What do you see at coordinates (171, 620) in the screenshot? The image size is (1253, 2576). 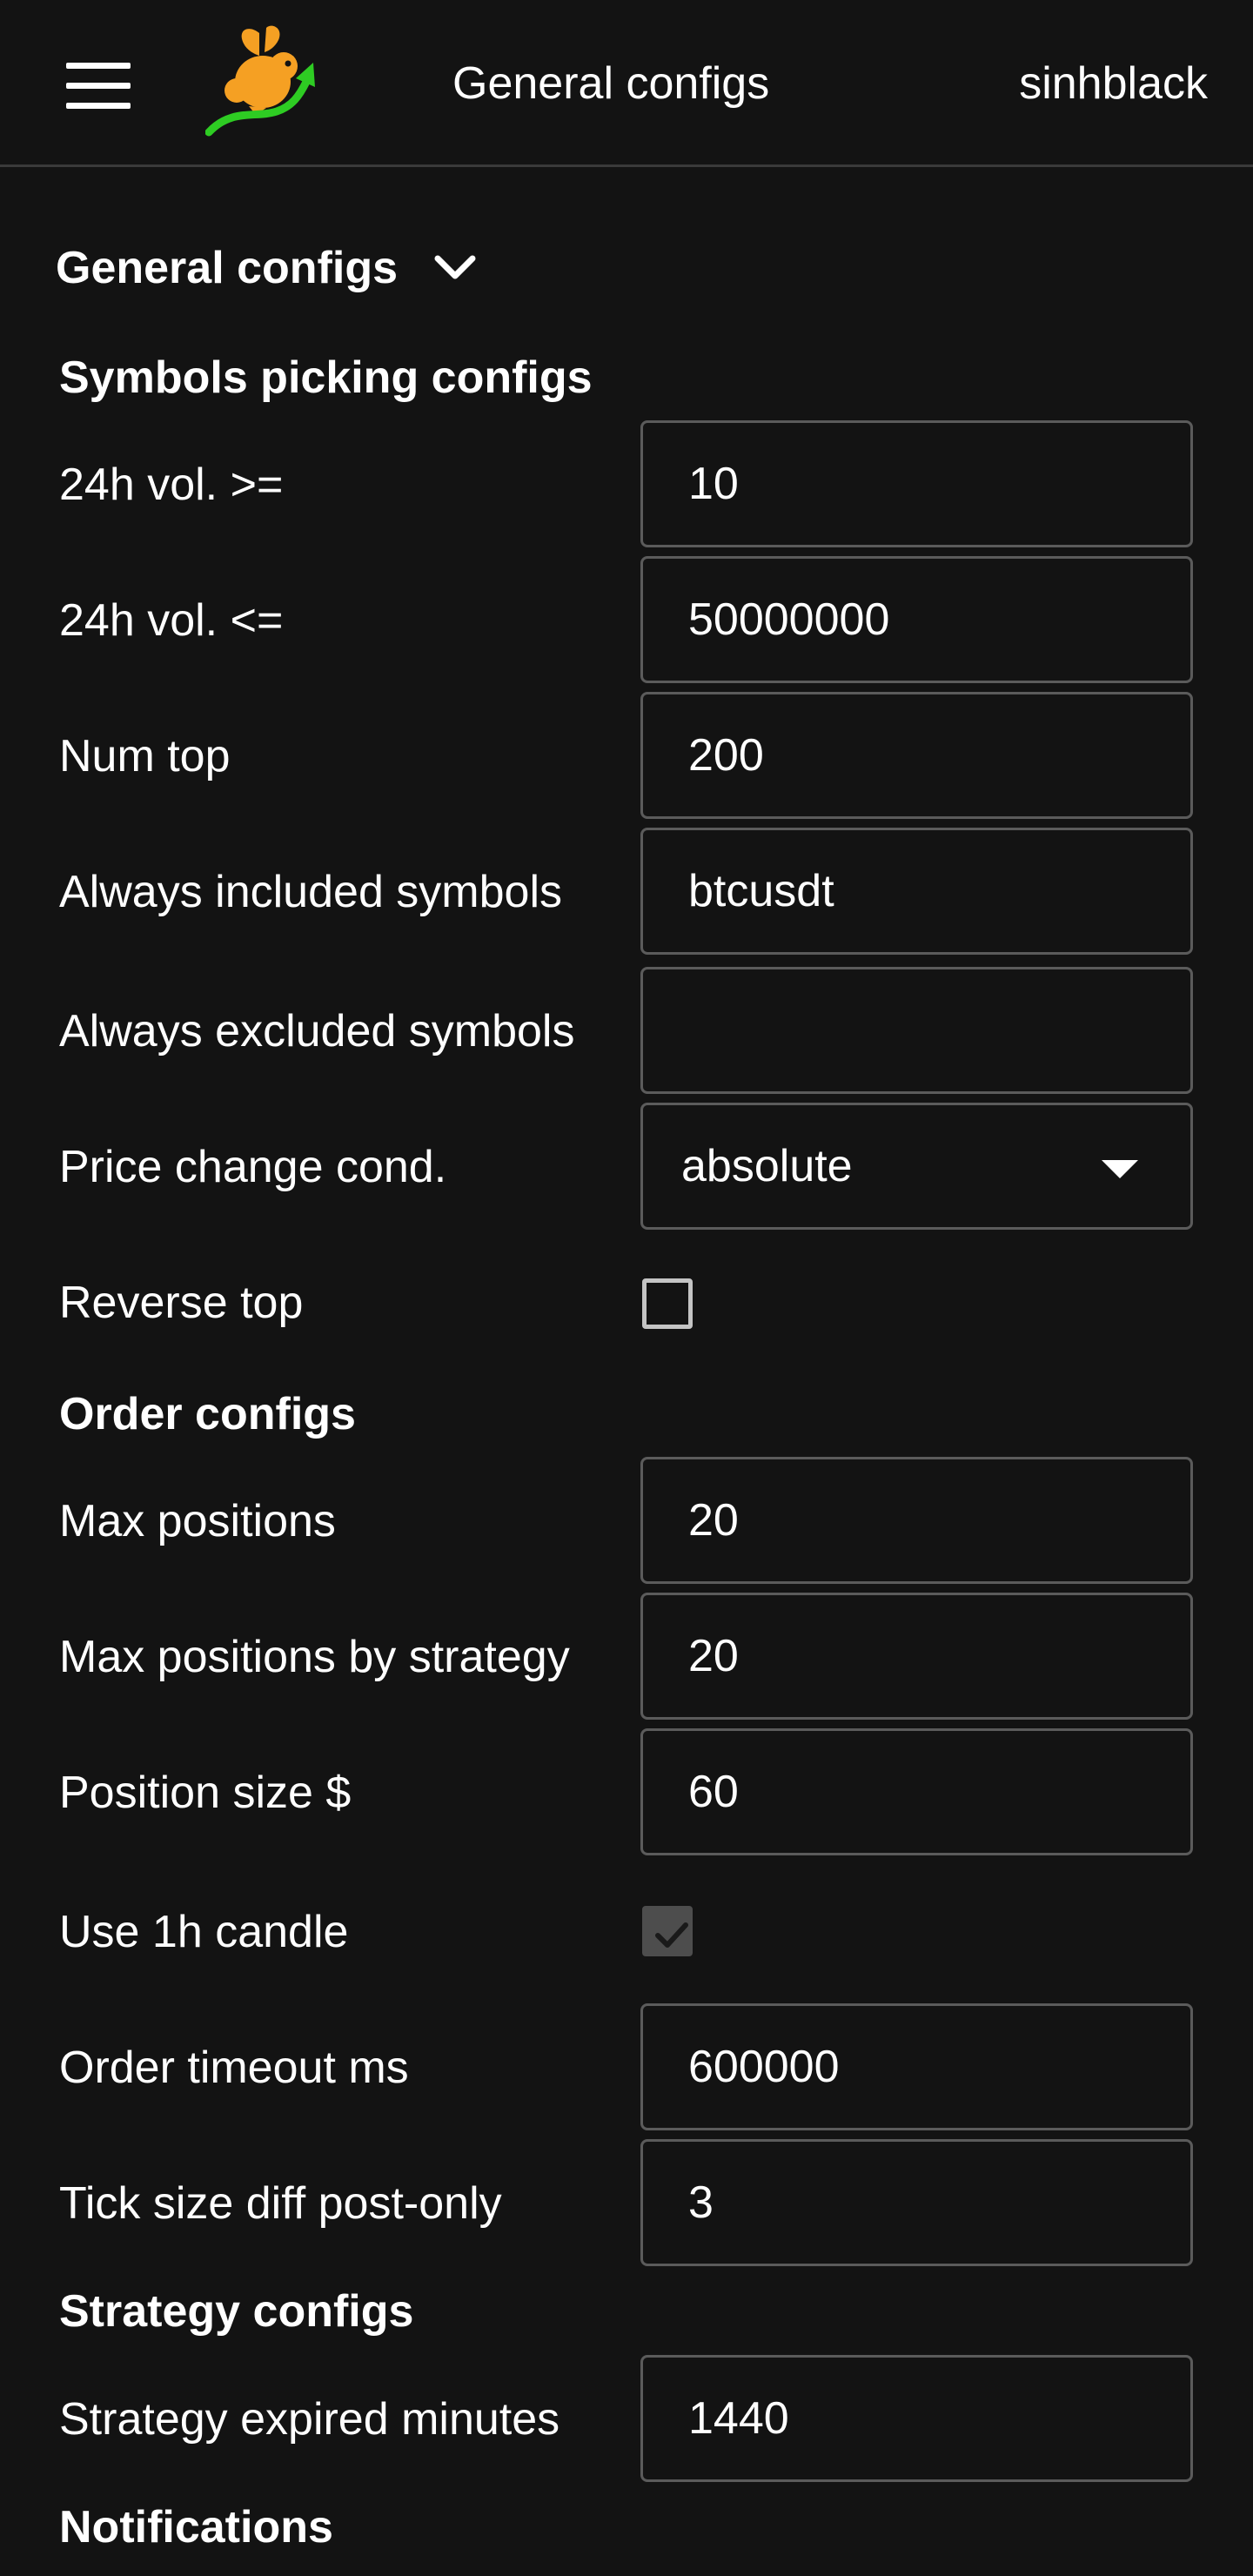 I see `vol-max-label: 24h vol. <=` at bounding box center [171, 620].